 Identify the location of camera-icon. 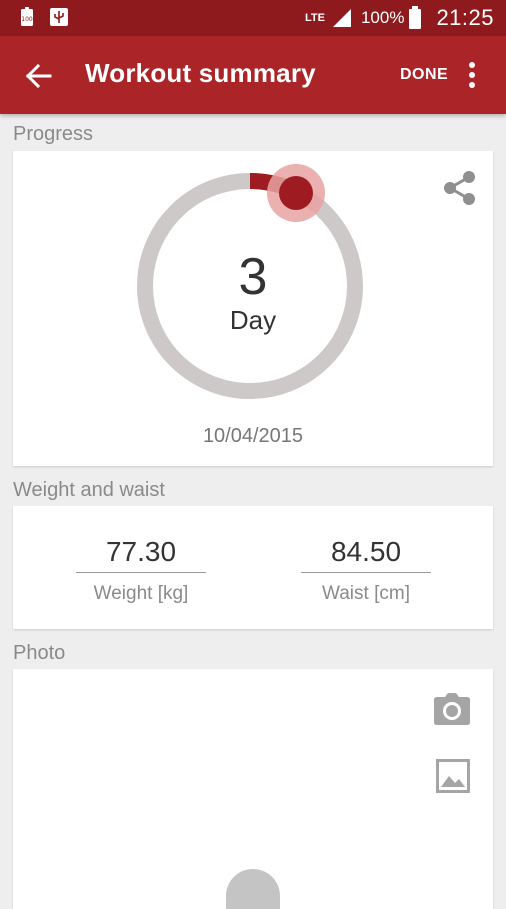
(452, 709).